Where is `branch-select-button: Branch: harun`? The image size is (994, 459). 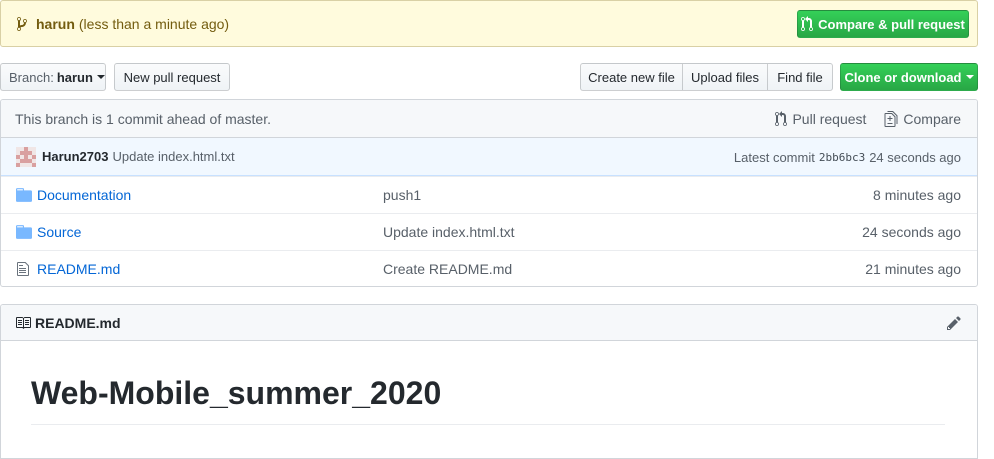 branch-select-button: Branch: harun is located at coordinates (53, 77).